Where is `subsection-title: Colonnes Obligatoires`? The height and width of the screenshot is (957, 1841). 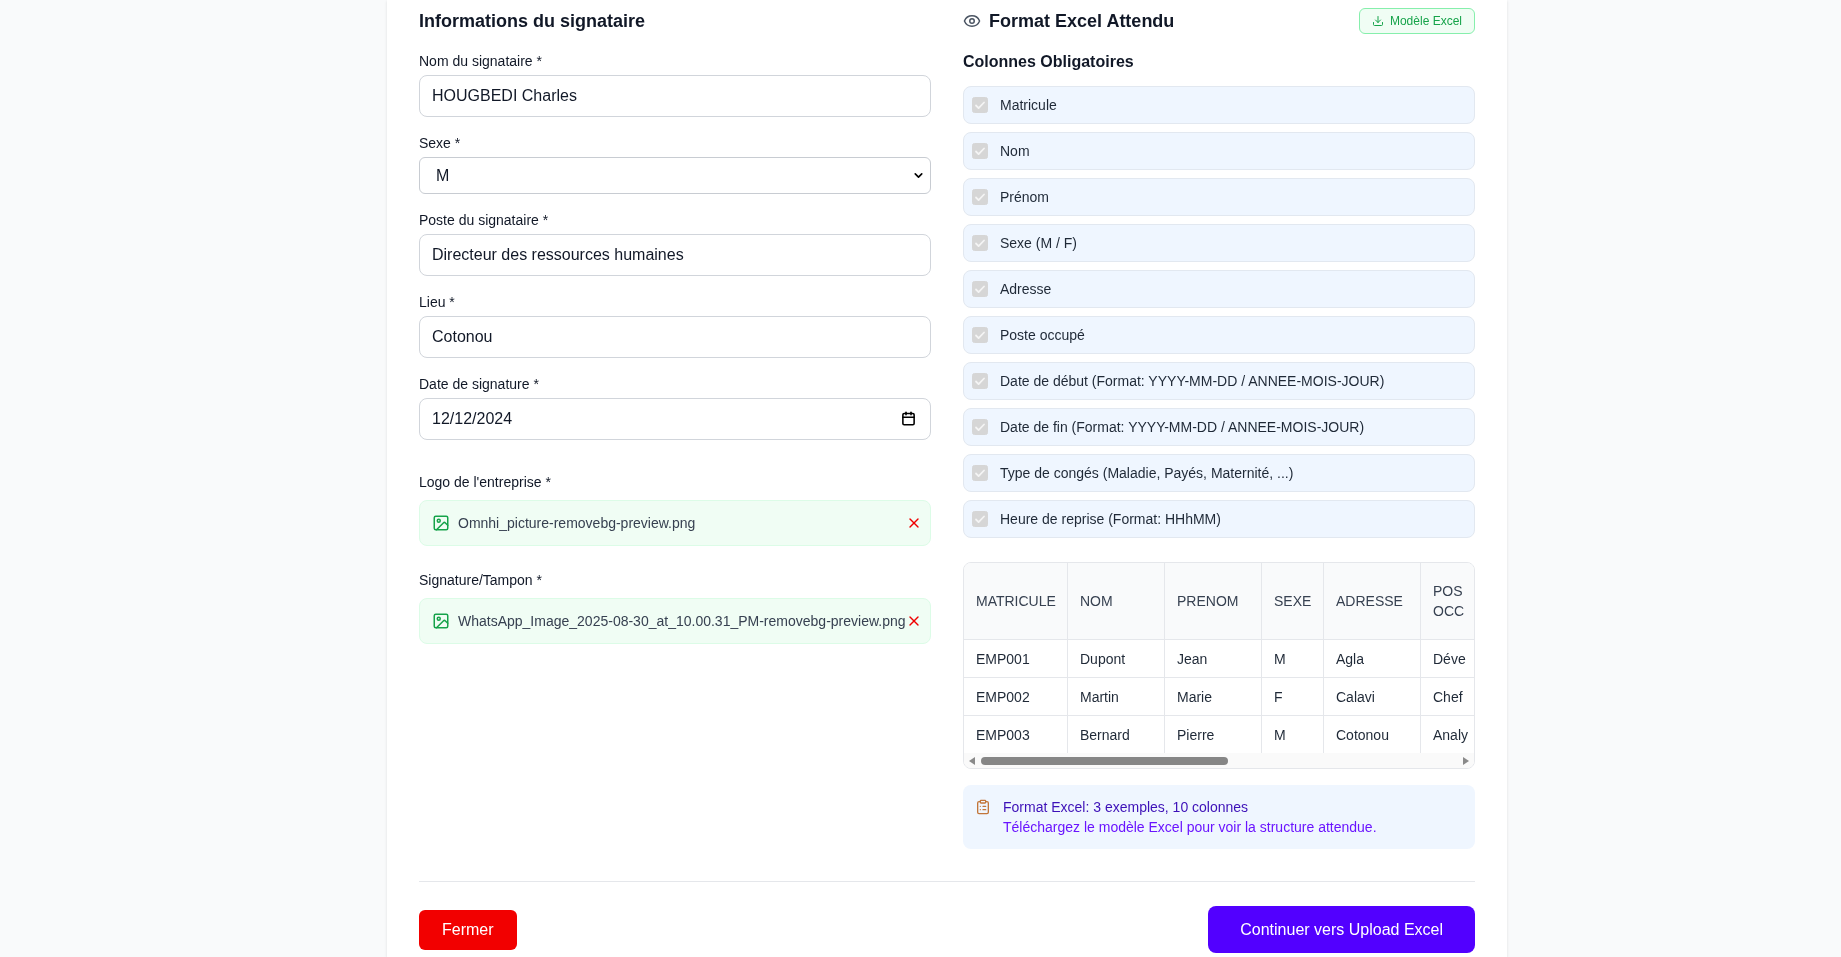
subsection-title: Colonnes Obligatoires is located at coordinates (1049, 62).